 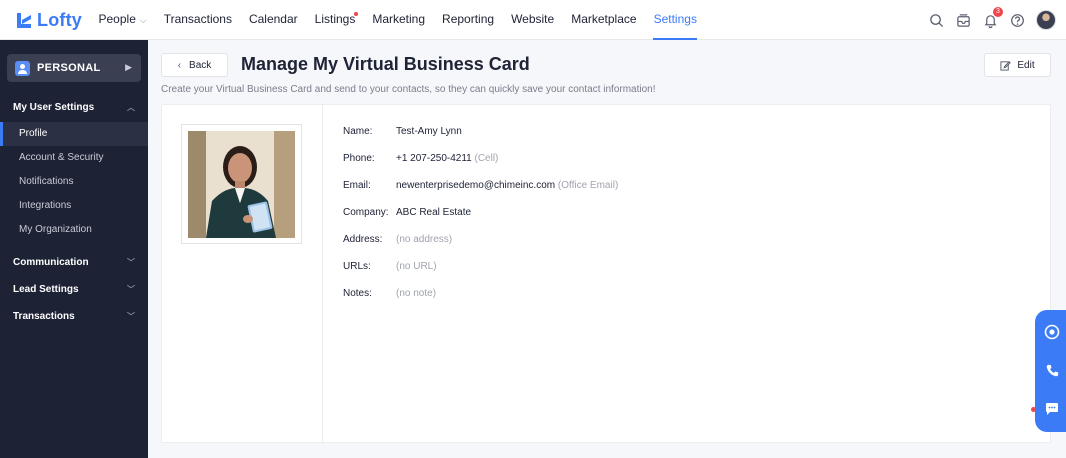 I want to click on sidebar-section-my-user-settings: My User Settings ︿, so click(x=74, y=108).